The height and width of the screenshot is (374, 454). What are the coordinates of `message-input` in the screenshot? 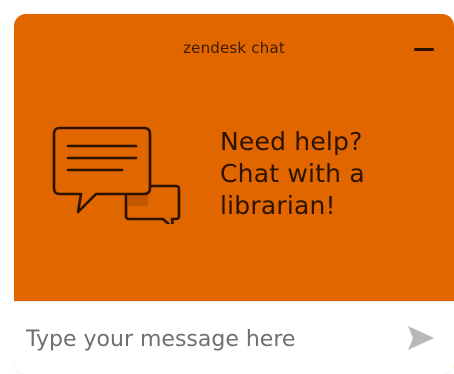 It's located at (206, 339).